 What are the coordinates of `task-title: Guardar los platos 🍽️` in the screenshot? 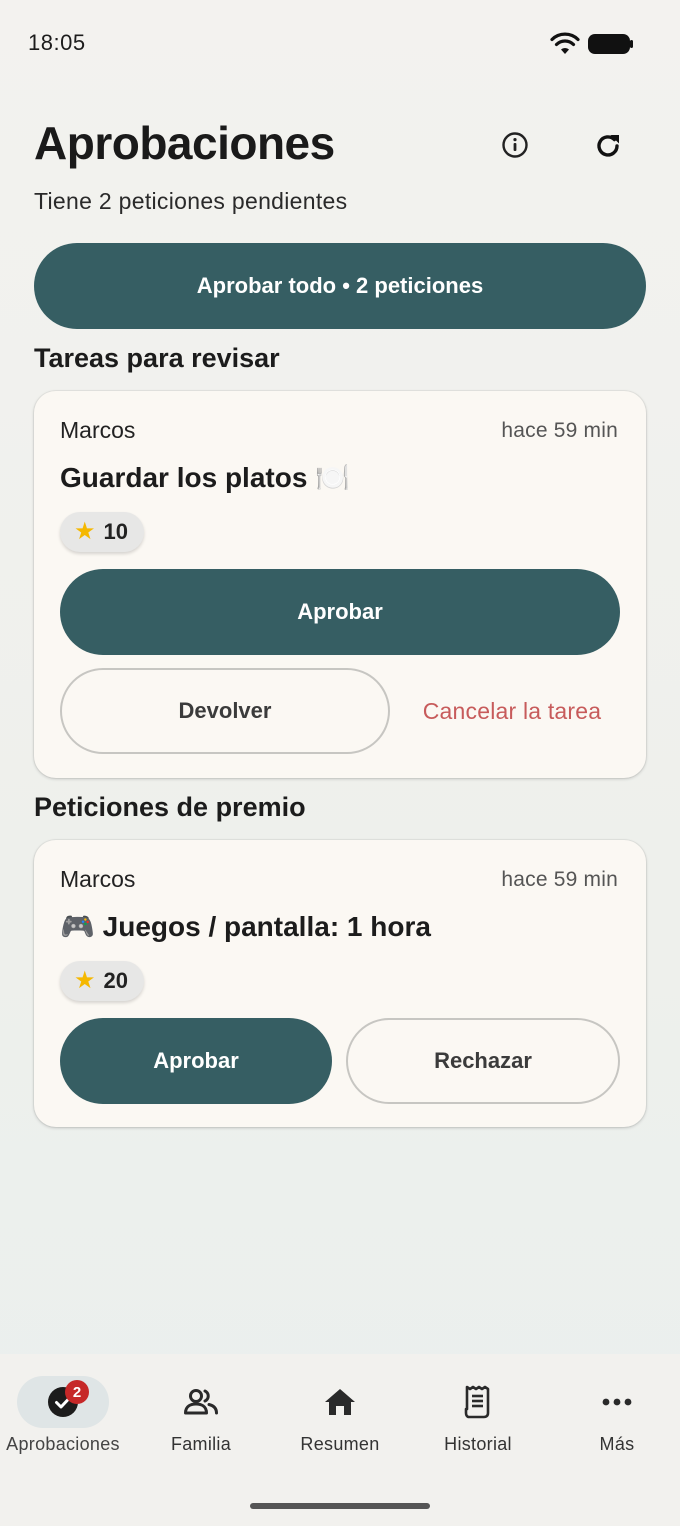 It's located at (205, 477).